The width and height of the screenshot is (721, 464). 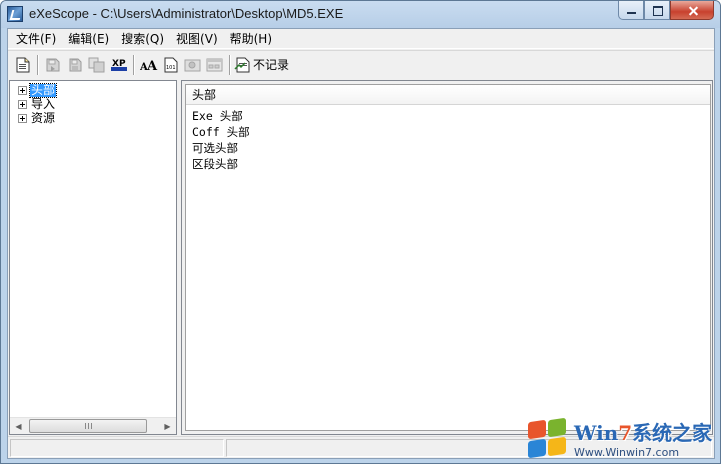 What do you see at coordinates (36, 39) in the screenshot?
I see `menu-file: 文件(F)` at bounding box center [36, 39].